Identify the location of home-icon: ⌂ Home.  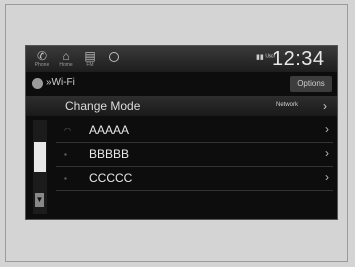
(66, 59).